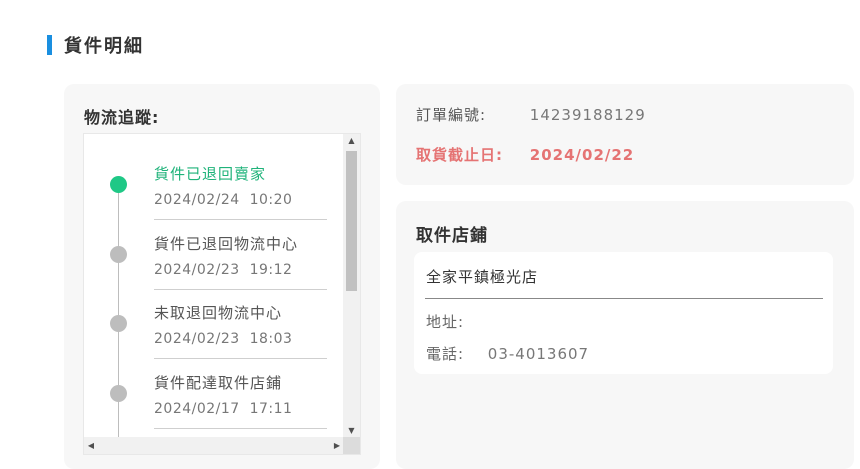 The width and height of the screenshot is (860, 469). I want to click on store-address-row: 地址:, so click(454, 321).